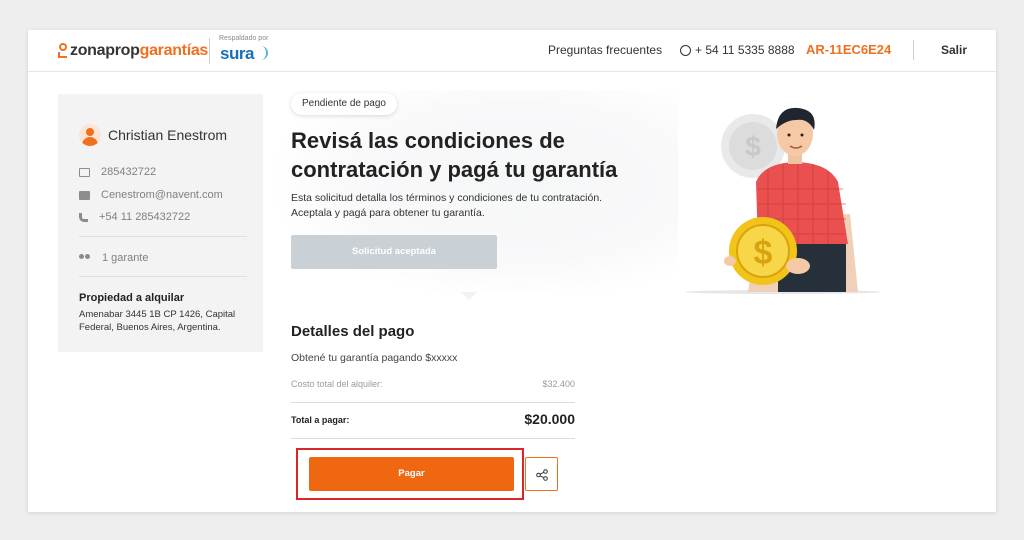  Describe the element at coordinates (162, 195) in the screenshot. I see `user-email: Cenestrom@navent.com` at that location.